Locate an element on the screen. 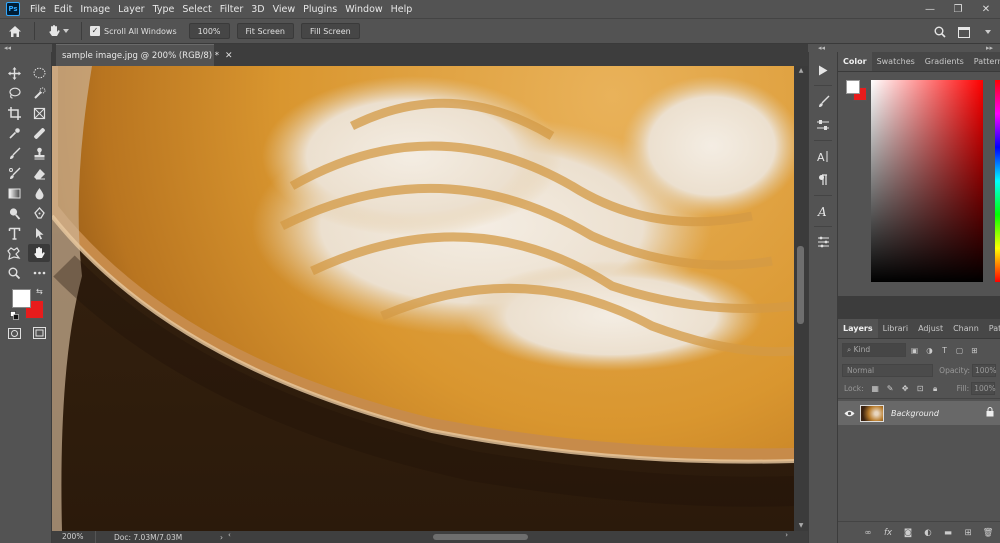 The height and width of the screenshot is (543, 1000). adjustment-layer-icon: ◐ is located at coordinates (928, 533).